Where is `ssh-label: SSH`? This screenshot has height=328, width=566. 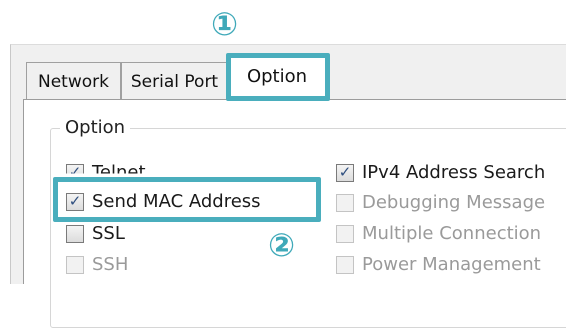 ssh-label: SSH is located at coordinates (110, 264).